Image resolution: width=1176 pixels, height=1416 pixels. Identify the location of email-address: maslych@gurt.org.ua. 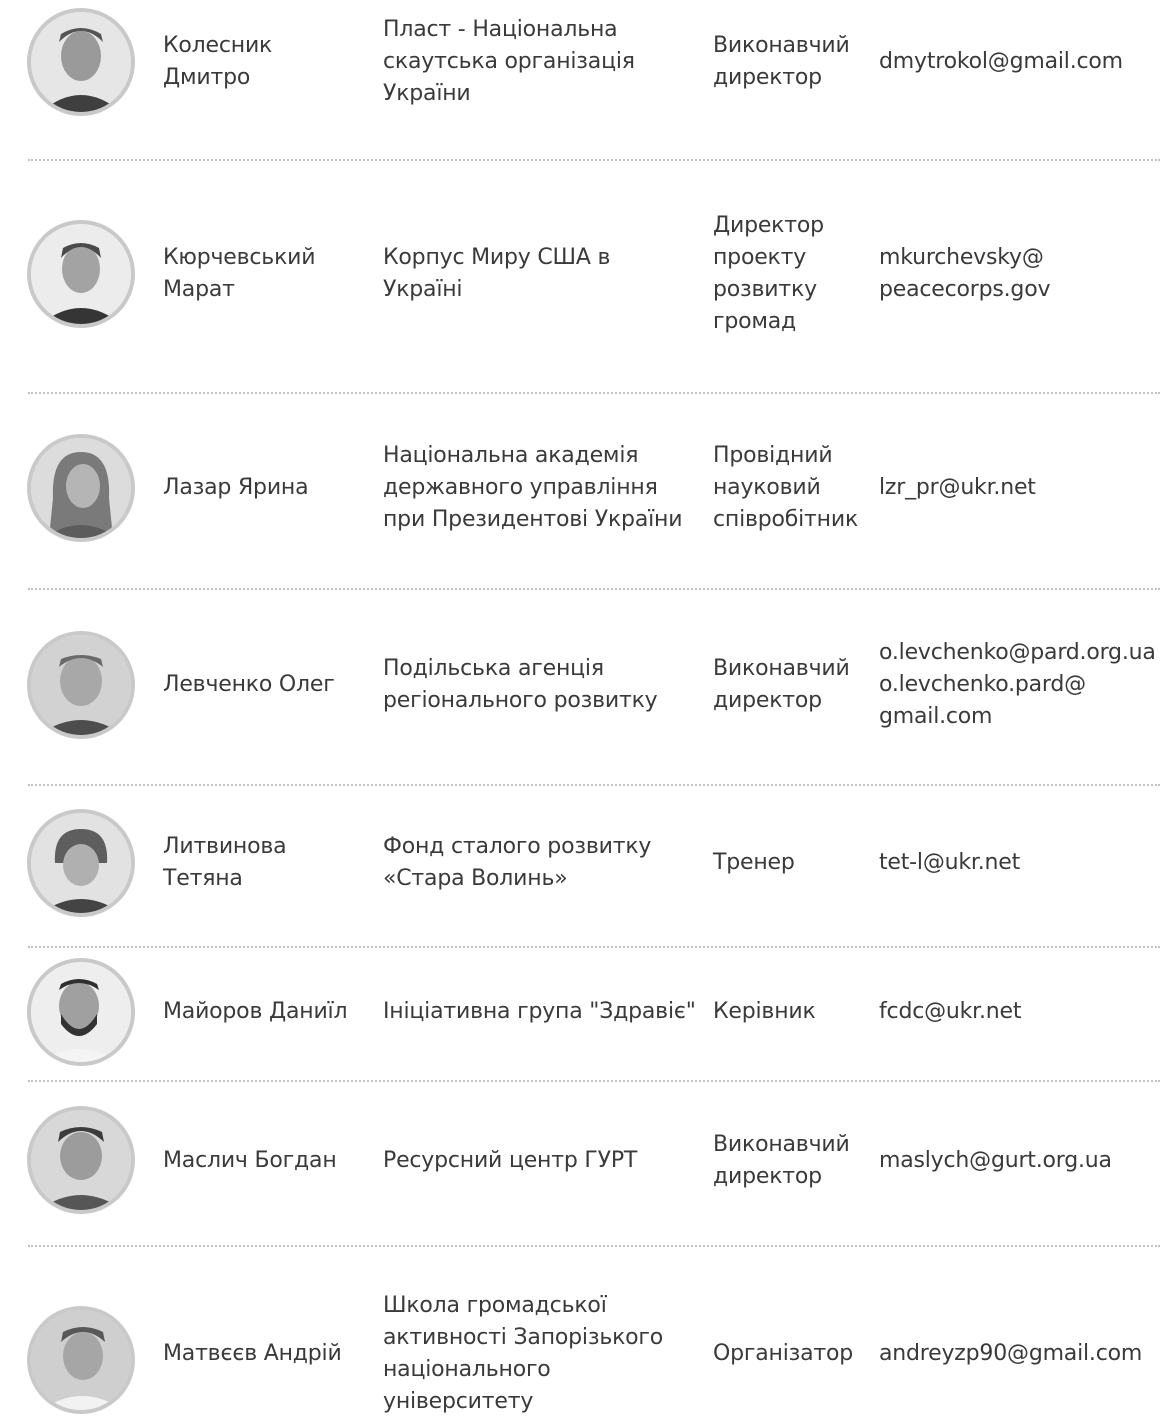
(1024, 1161).